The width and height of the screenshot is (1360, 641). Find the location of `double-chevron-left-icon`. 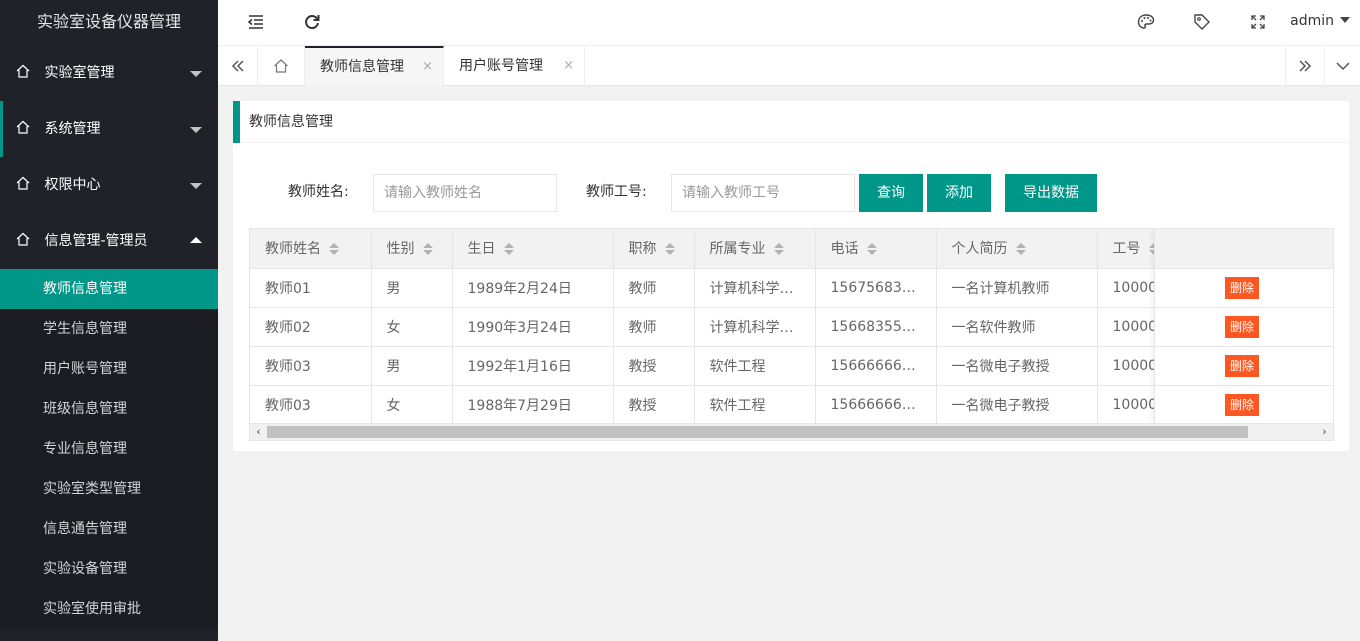

double-chevron-left-icon is located at coordinates (237, 66).